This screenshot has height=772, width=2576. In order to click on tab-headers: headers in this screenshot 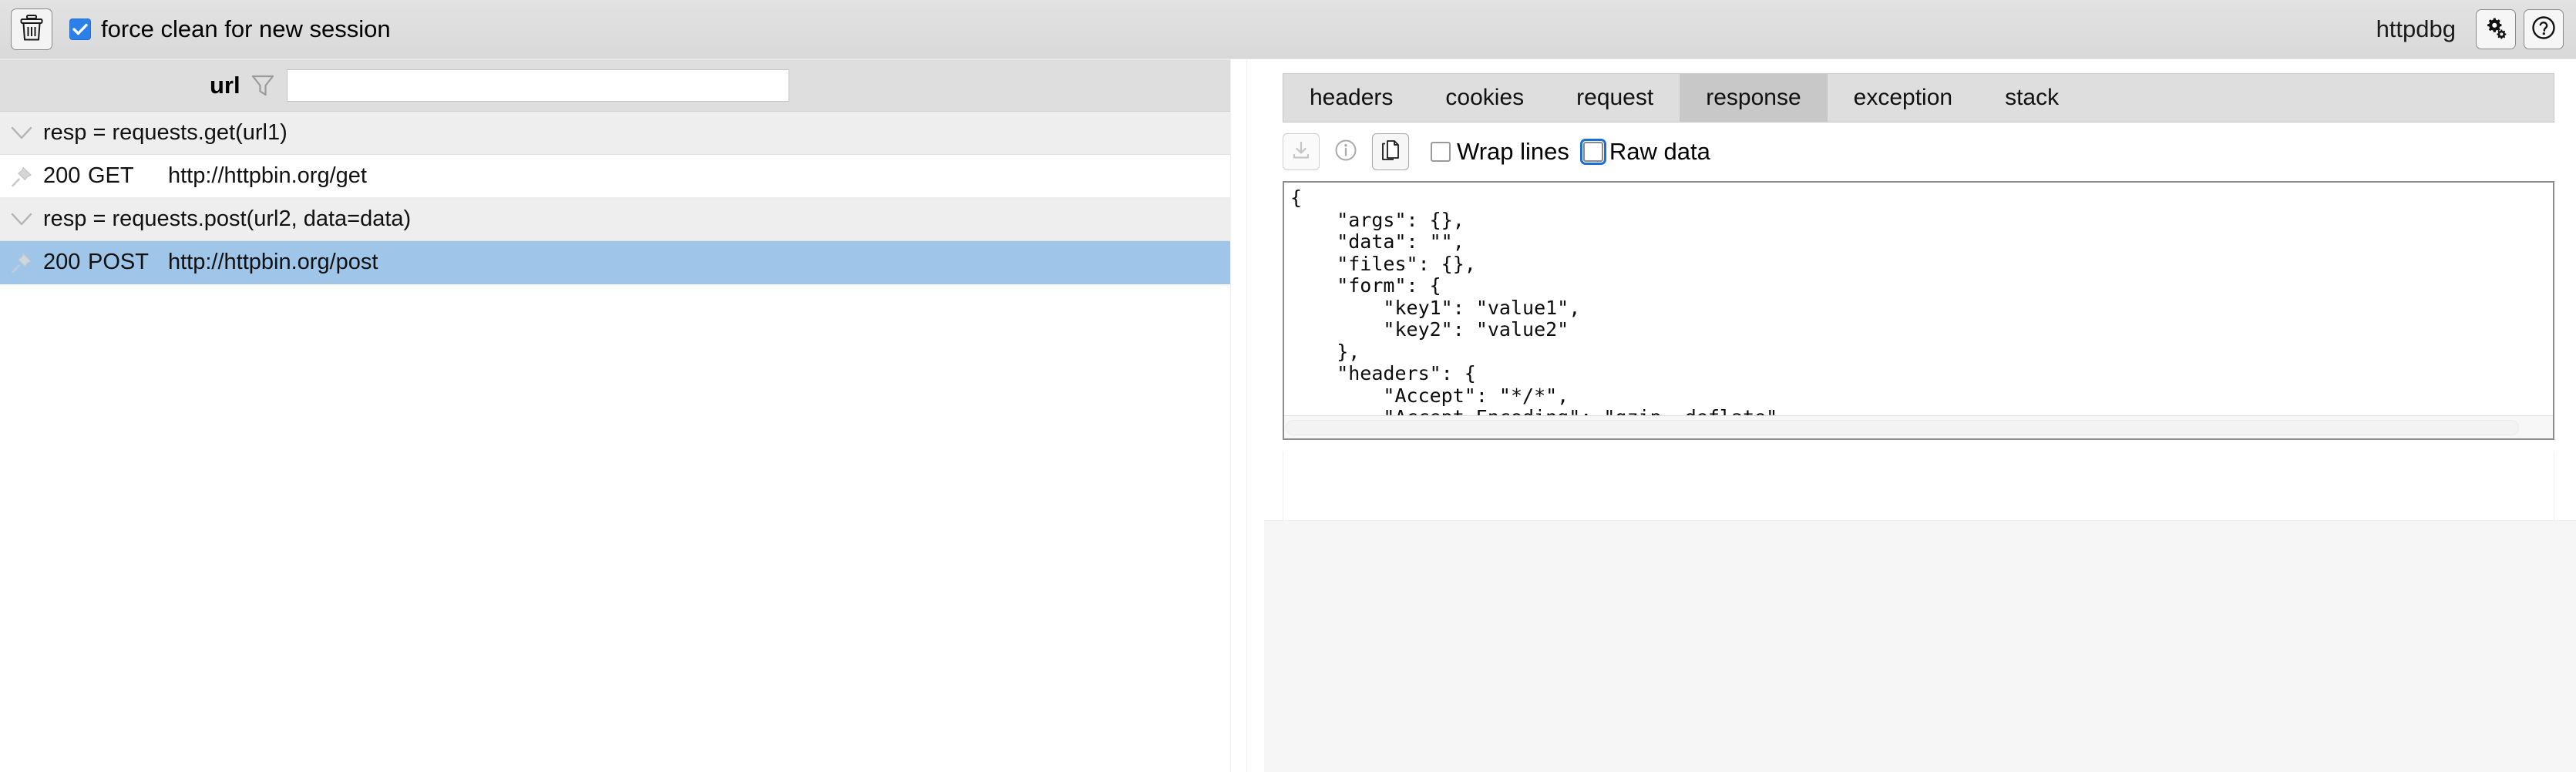, I will do `click(1351, 98)`.